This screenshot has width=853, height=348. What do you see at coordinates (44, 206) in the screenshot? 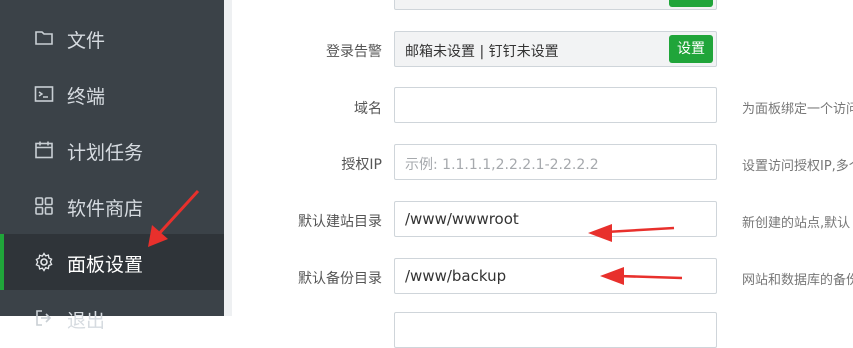
I see `grid-icon` at bounding box center [44, 206].